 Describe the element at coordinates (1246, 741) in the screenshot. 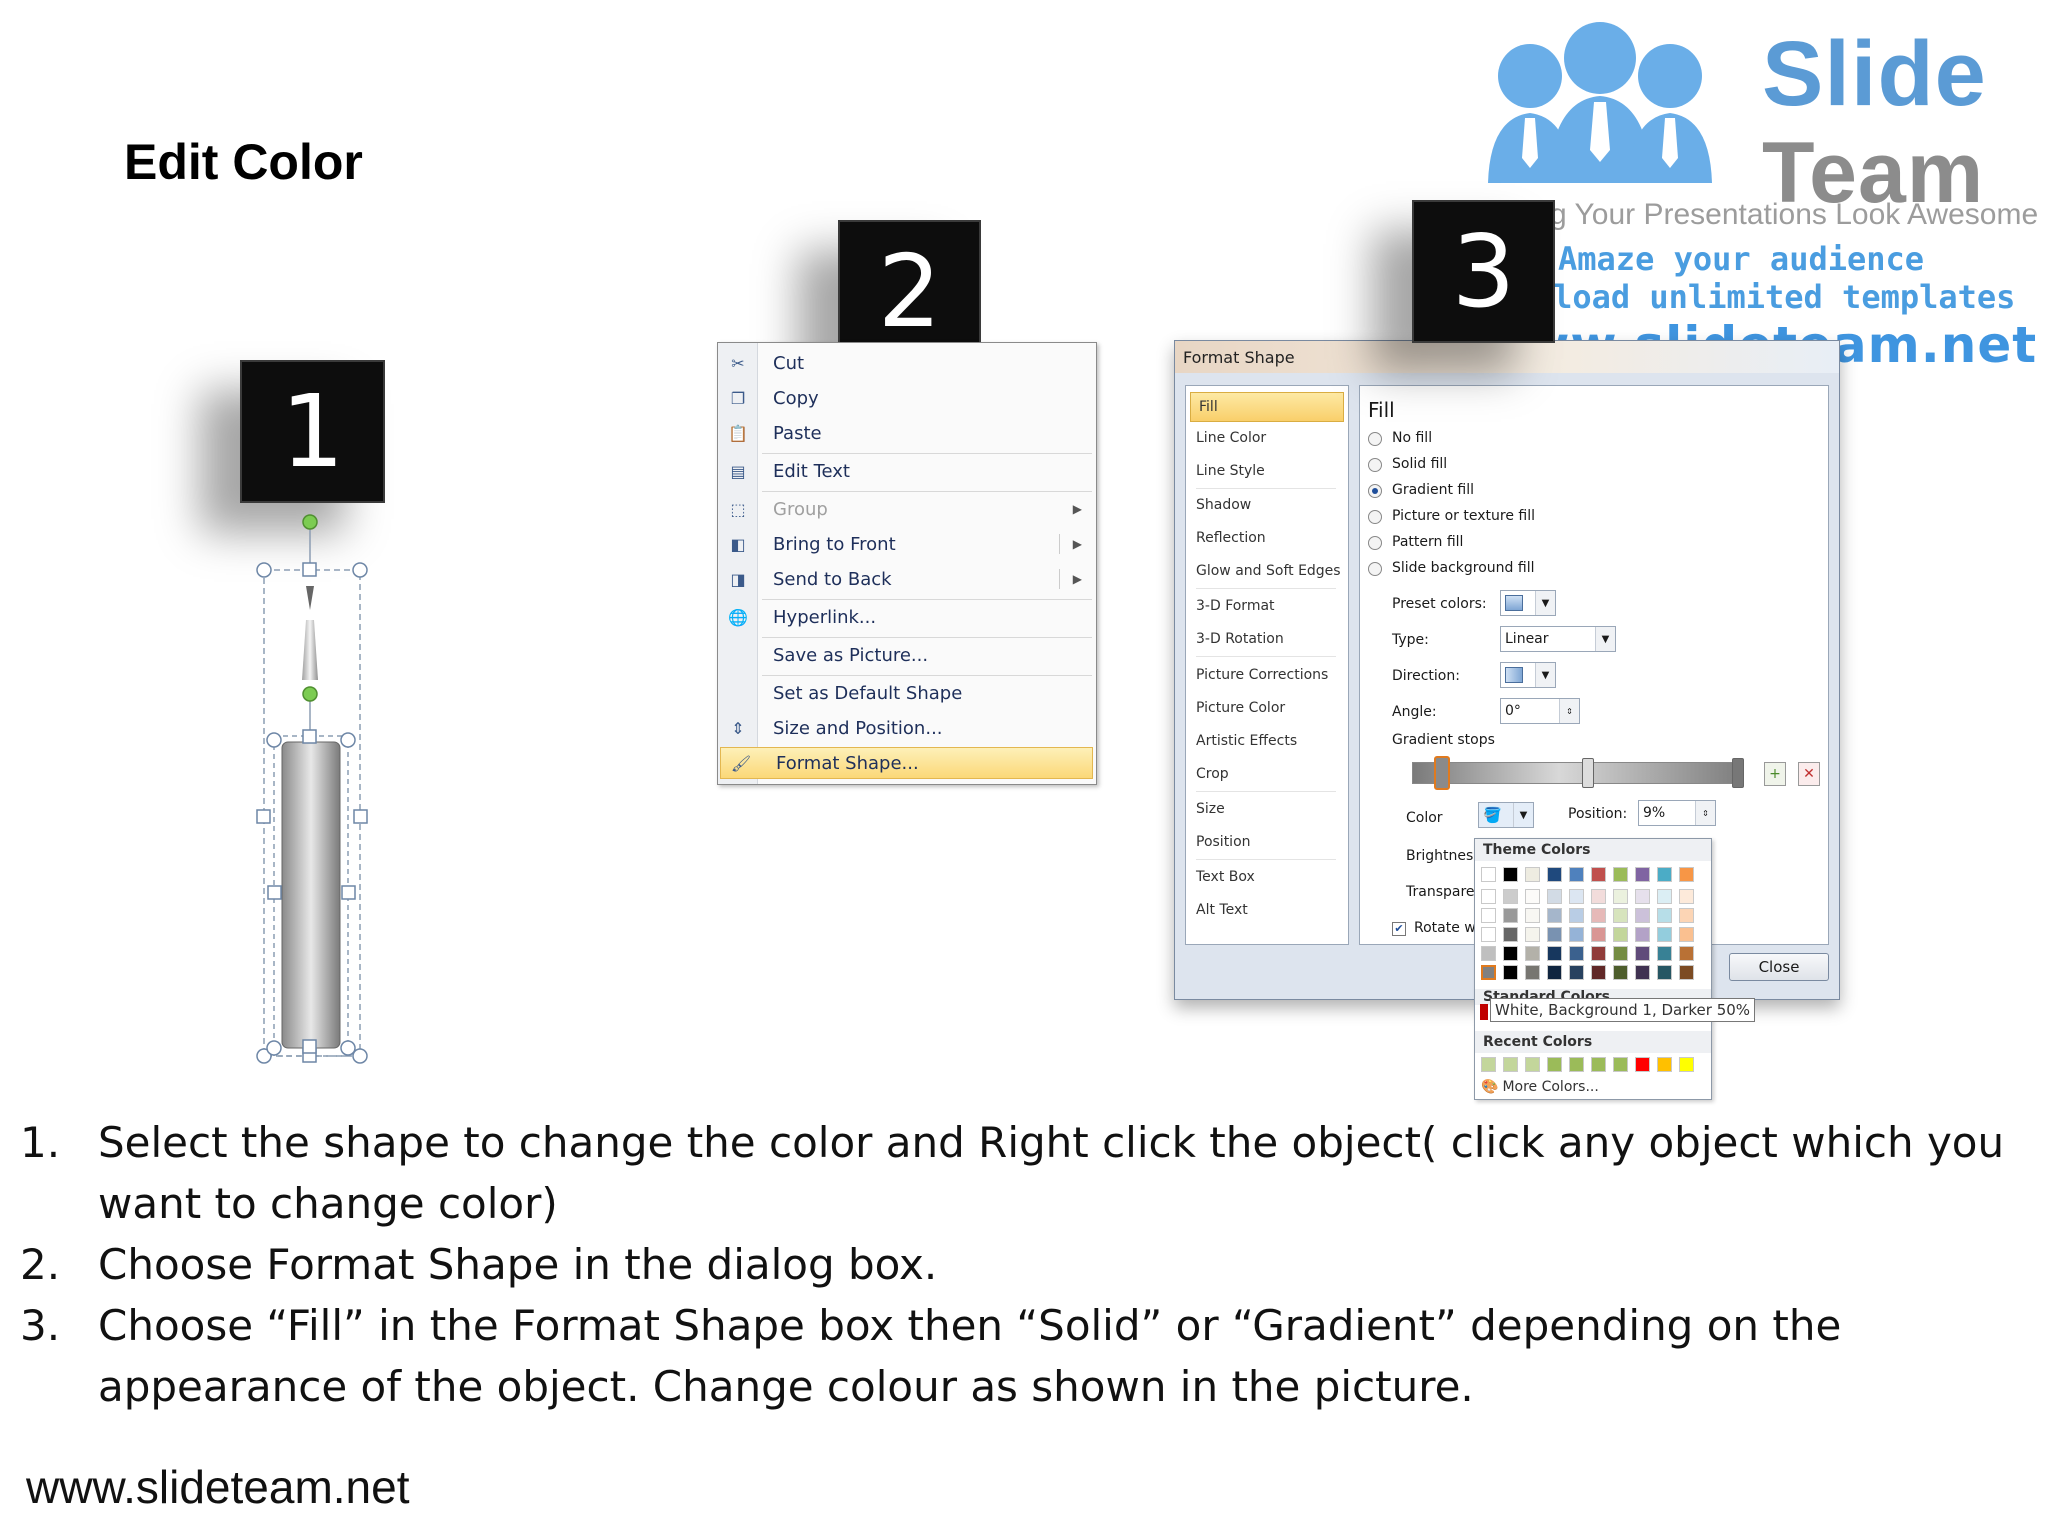

I see `nav-item-artistic-effects: Artistic Effects` at that location.